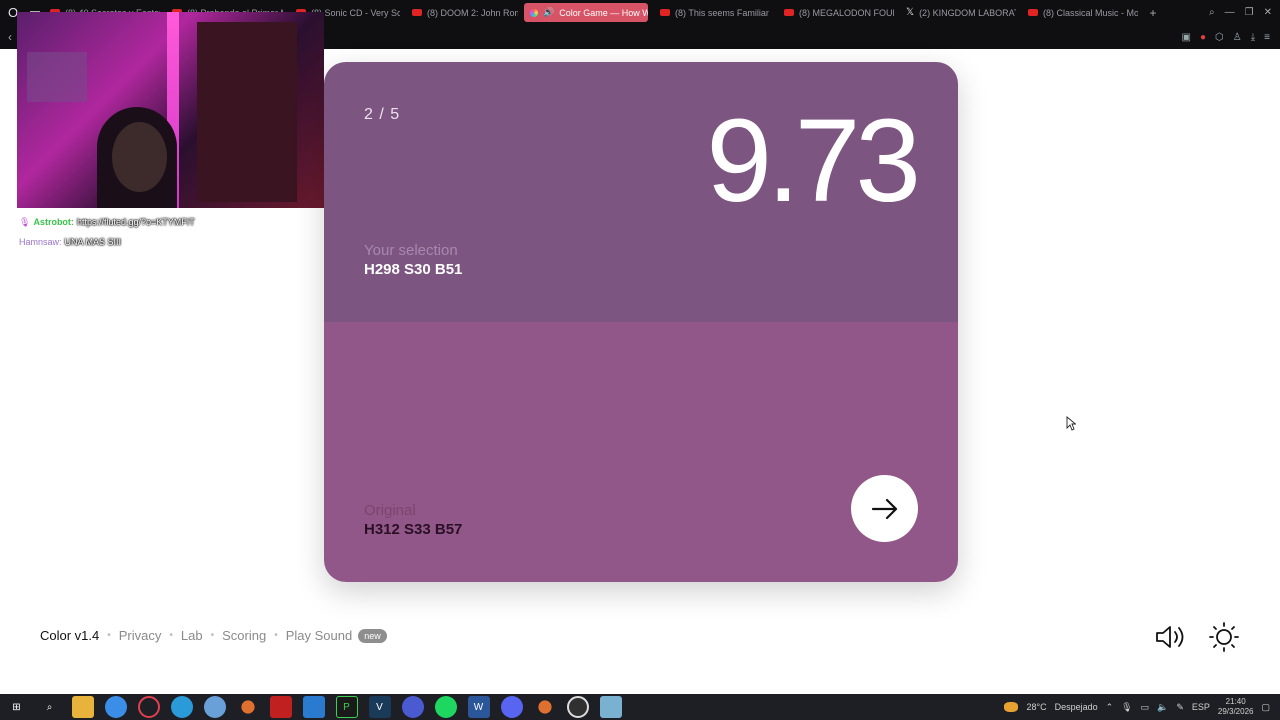 The height and width of the screenshot is (720, 1280). I want to click on spotify-icon, so click(445, 707).